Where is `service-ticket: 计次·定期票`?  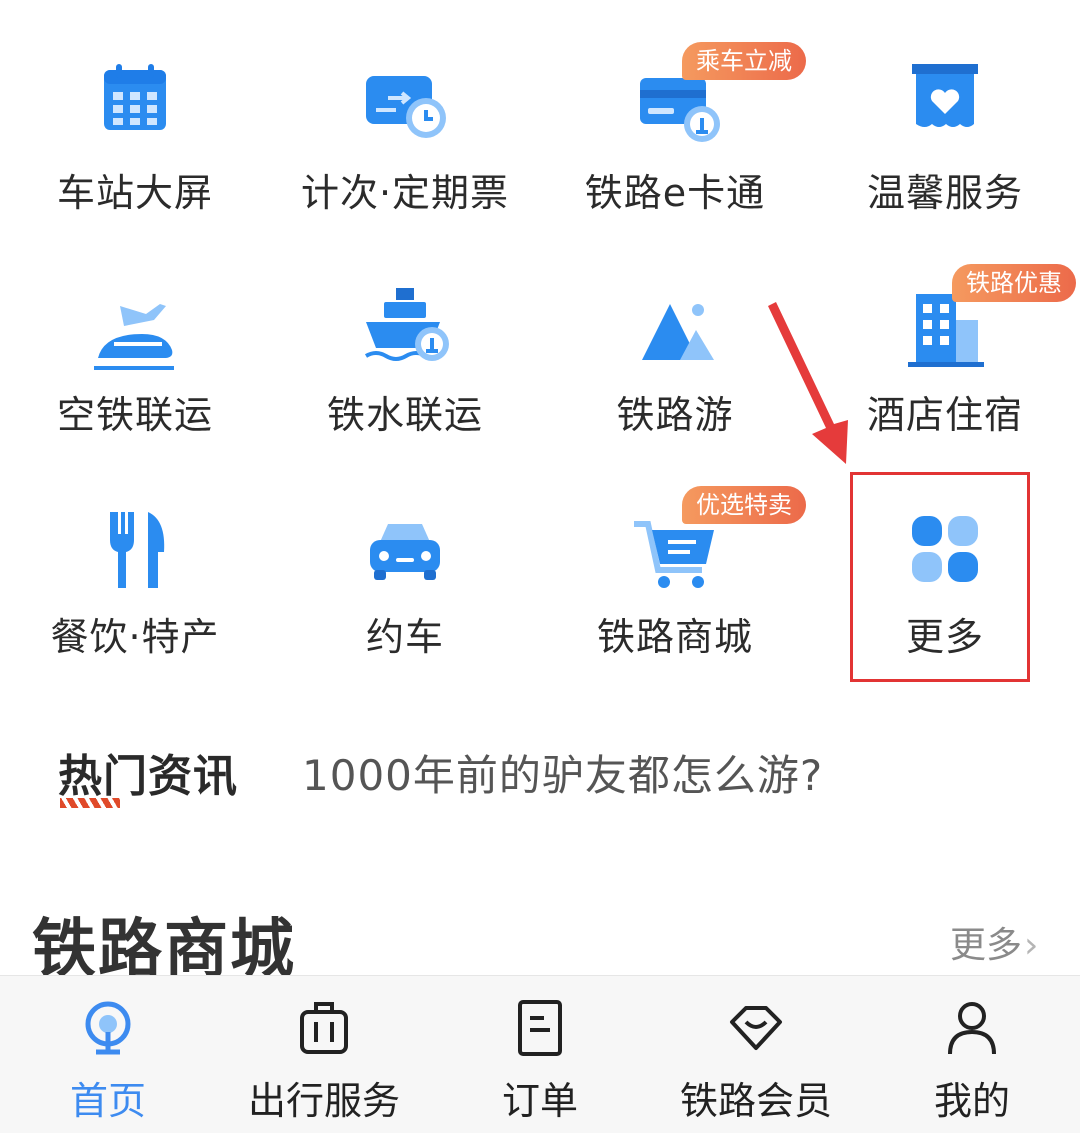 service-ticket: 计次·定期票 is located at coordinates (405, 110).